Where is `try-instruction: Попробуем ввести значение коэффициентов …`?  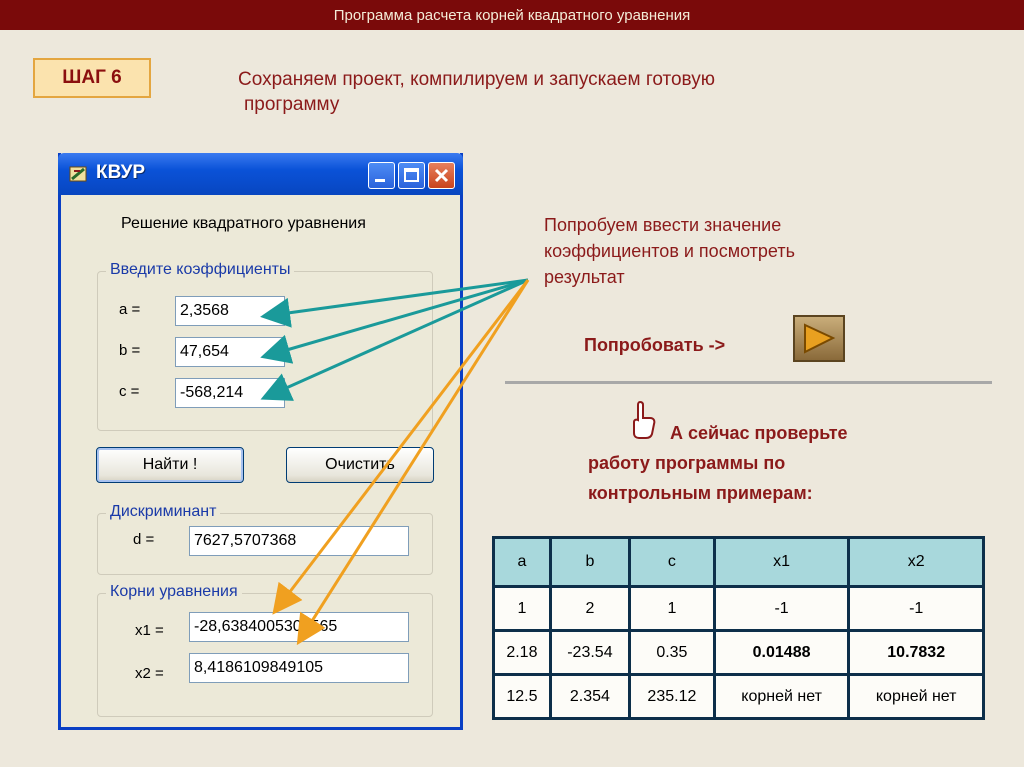 try-instruction: Попробуем ввести значение коэффициентов … is located at coordinates (709, 251).